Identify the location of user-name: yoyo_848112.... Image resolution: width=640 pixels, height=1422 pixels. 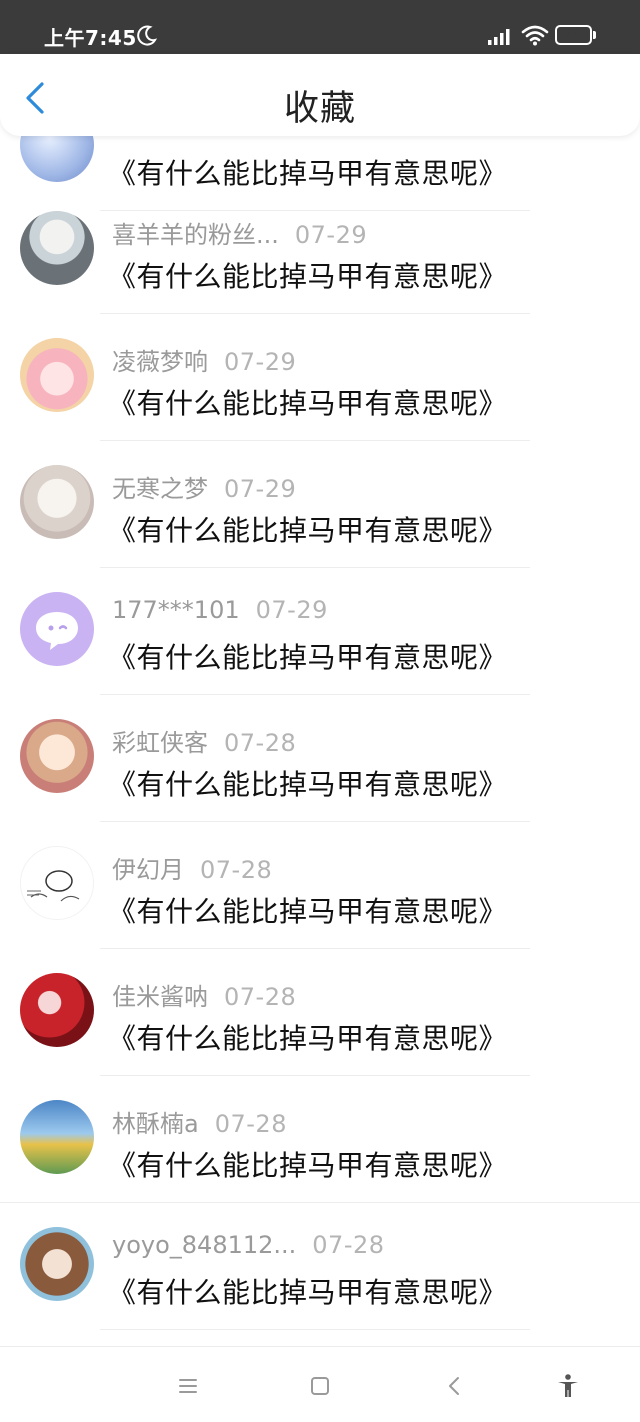
(204, 1245).